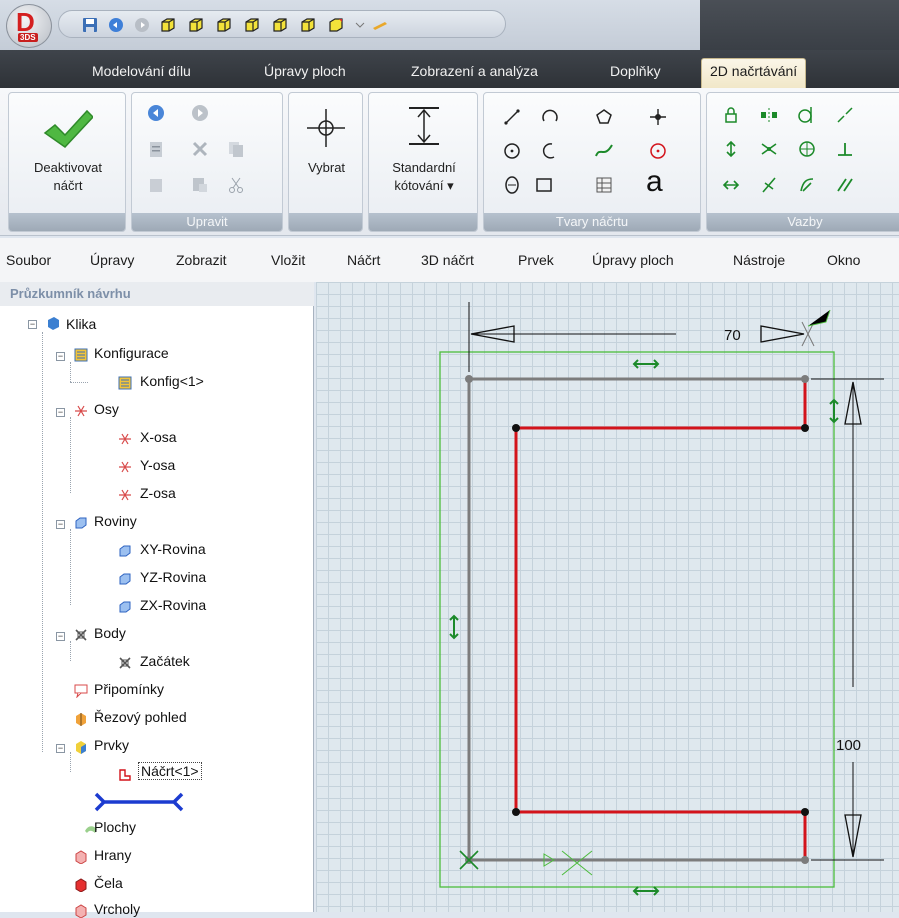 The width and height of the screenshot is (899, 918). What do you see at coordinates (512, 151) in the screenshot?
I see `circle-tool-icon` at bounding box center [512, 151].